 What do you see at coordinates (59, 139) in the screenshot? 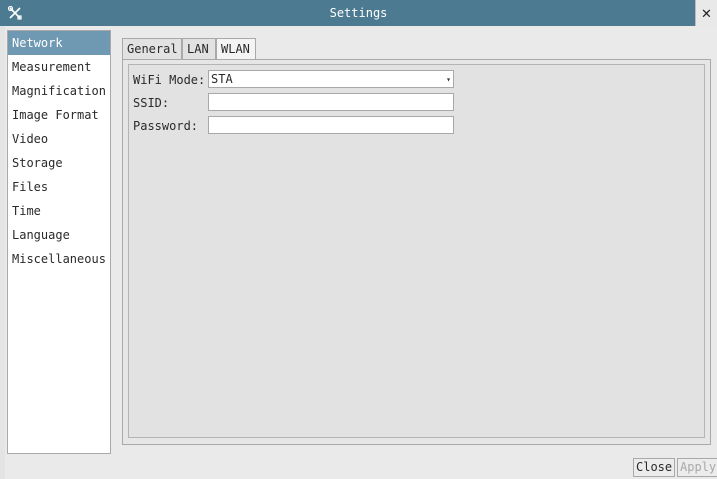
I see `sidebar-item-video: Video` at bounding box center [59, 139].